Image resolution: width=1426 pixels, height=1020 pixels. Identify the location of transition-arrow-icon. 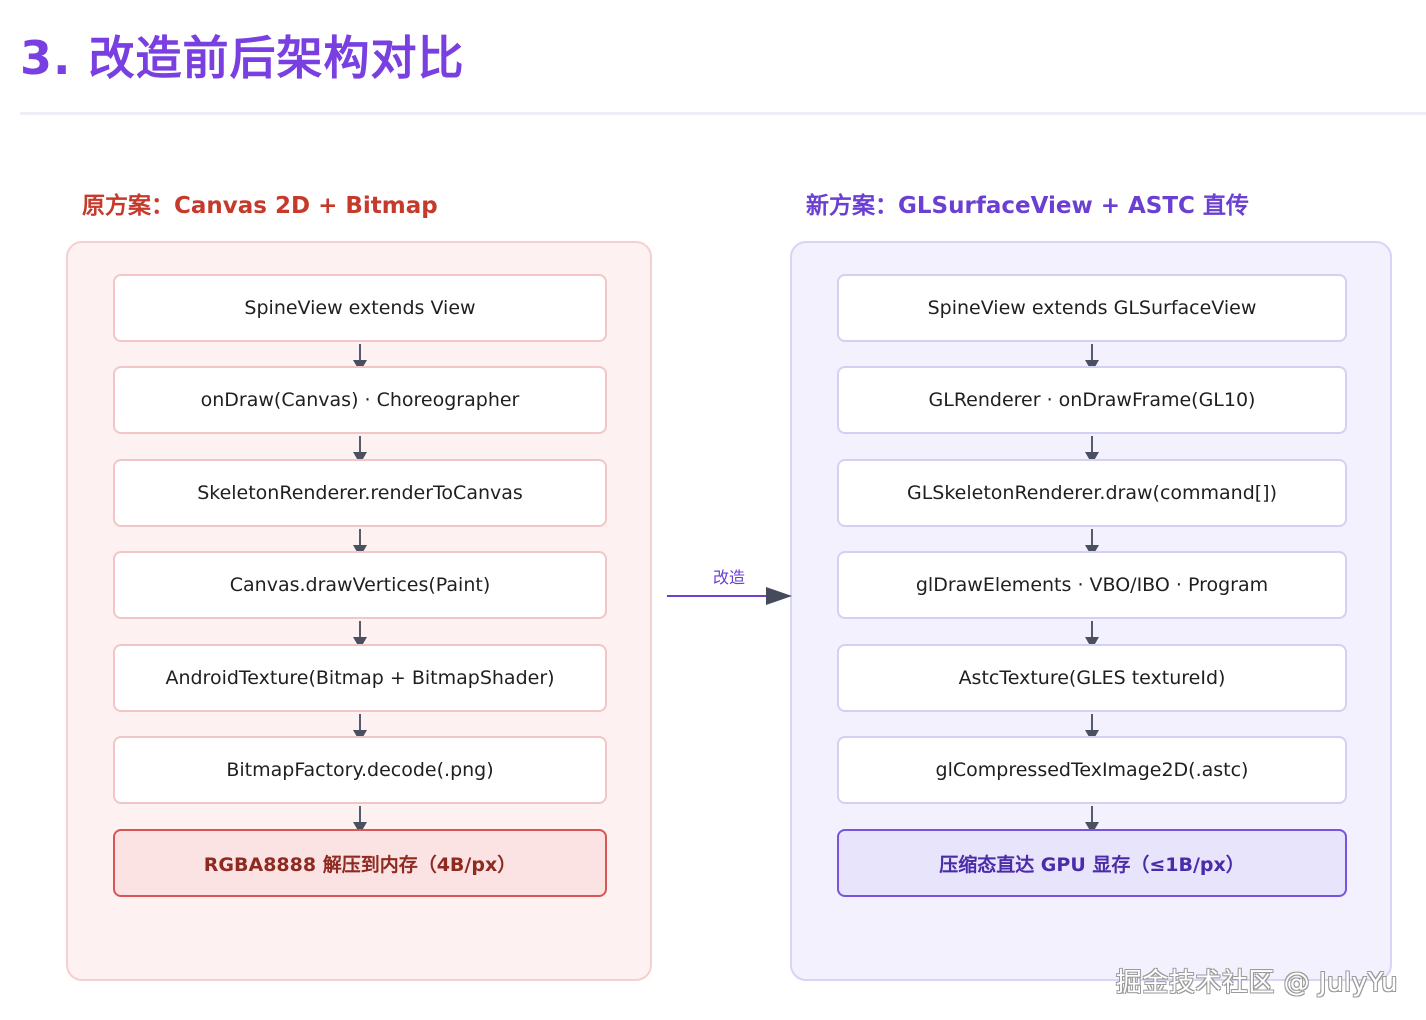
(779, 596).